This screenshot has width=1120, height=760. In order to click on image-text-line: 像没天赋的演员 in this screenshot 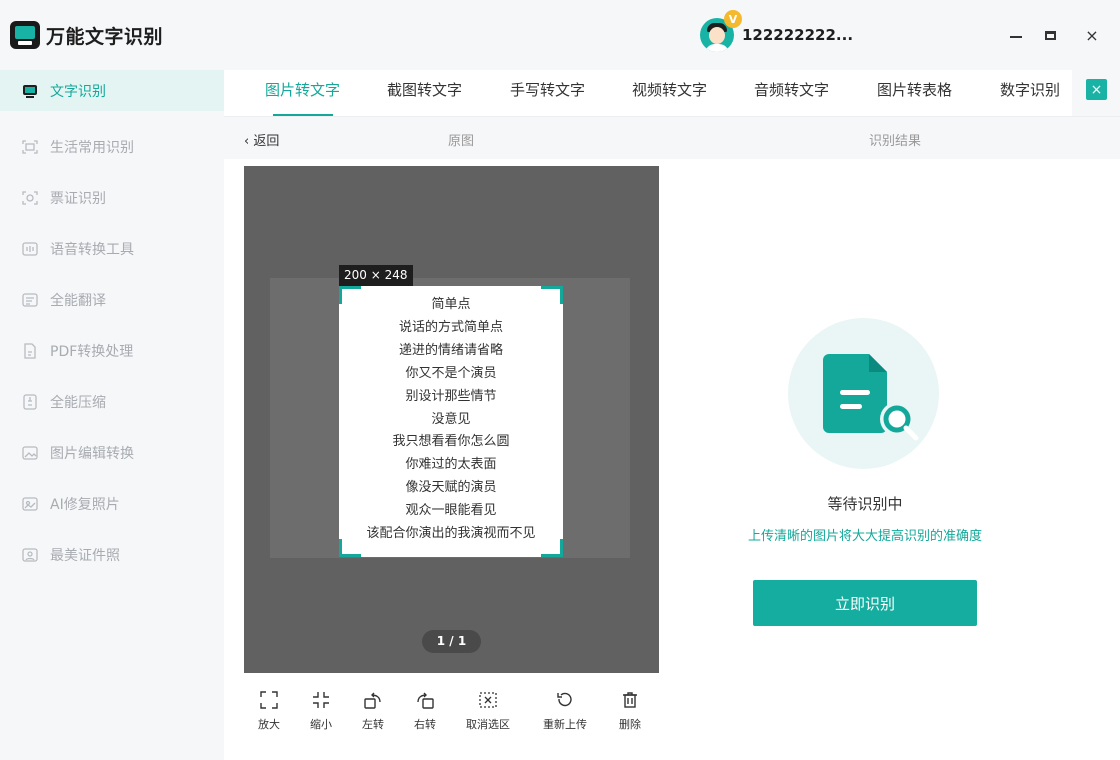, I will do `click(451, 488)`.